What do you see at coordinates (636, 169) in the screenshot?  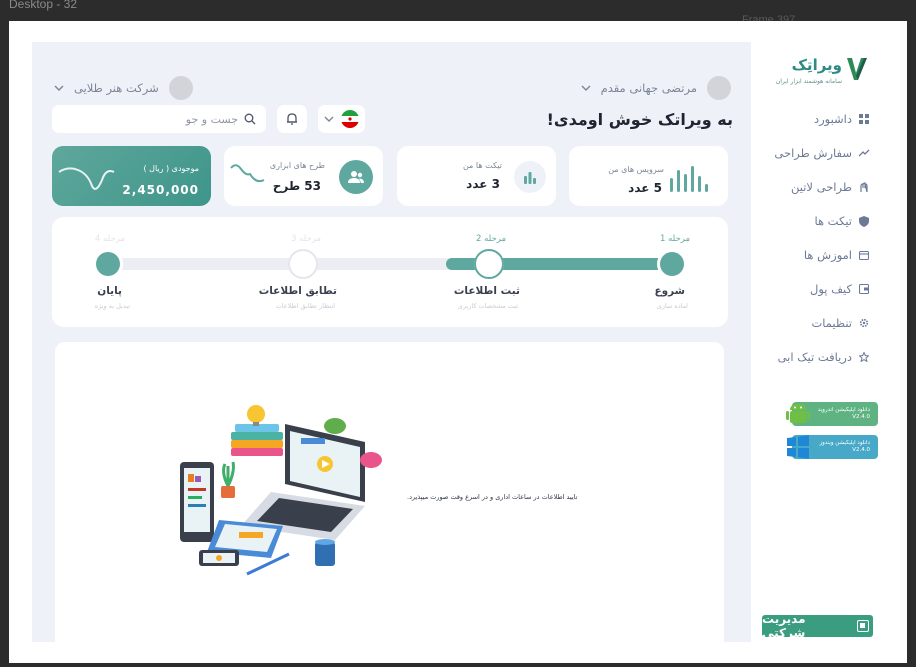 I see `services-title: سرویس های من` at bounding box center [636, 169].